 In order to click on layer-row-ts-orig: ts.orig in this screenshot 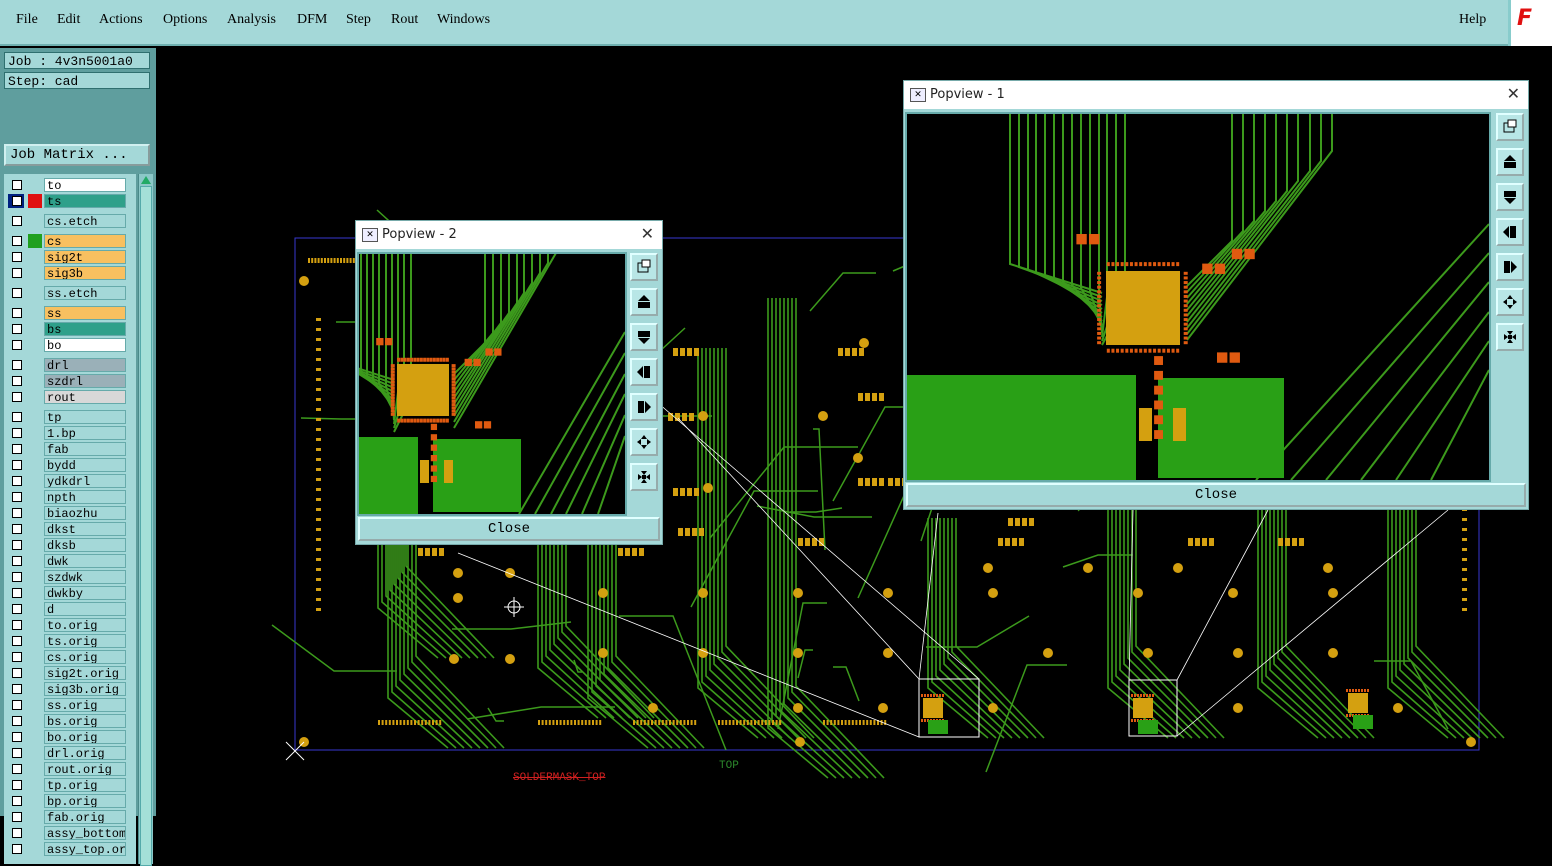, I will do `click(68, 641)`.